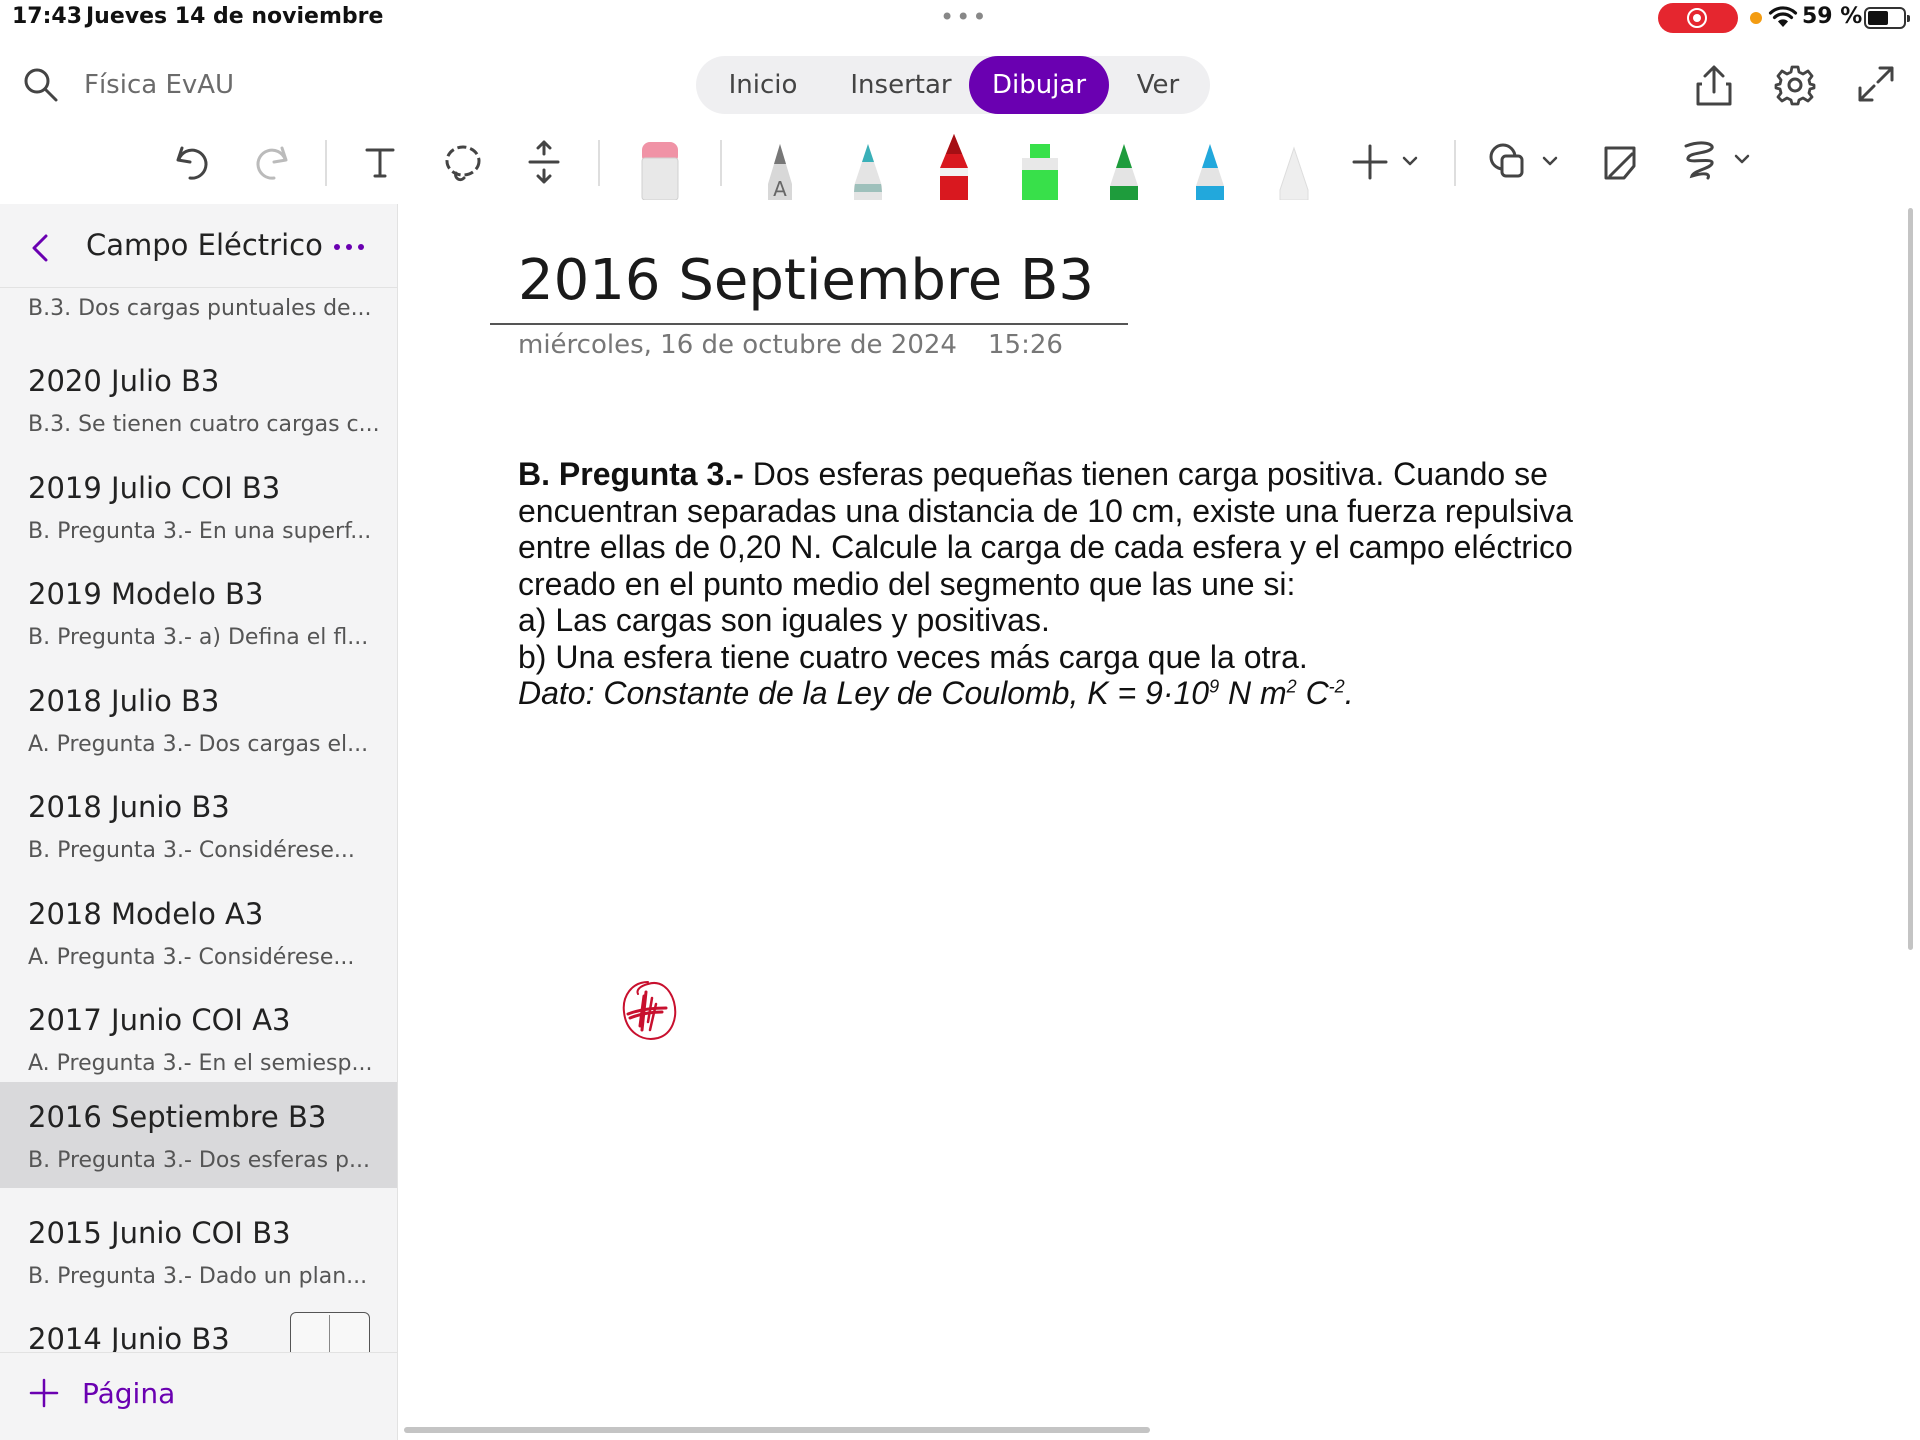  I want to click on add-page-button: Página, so click(198, 1396).